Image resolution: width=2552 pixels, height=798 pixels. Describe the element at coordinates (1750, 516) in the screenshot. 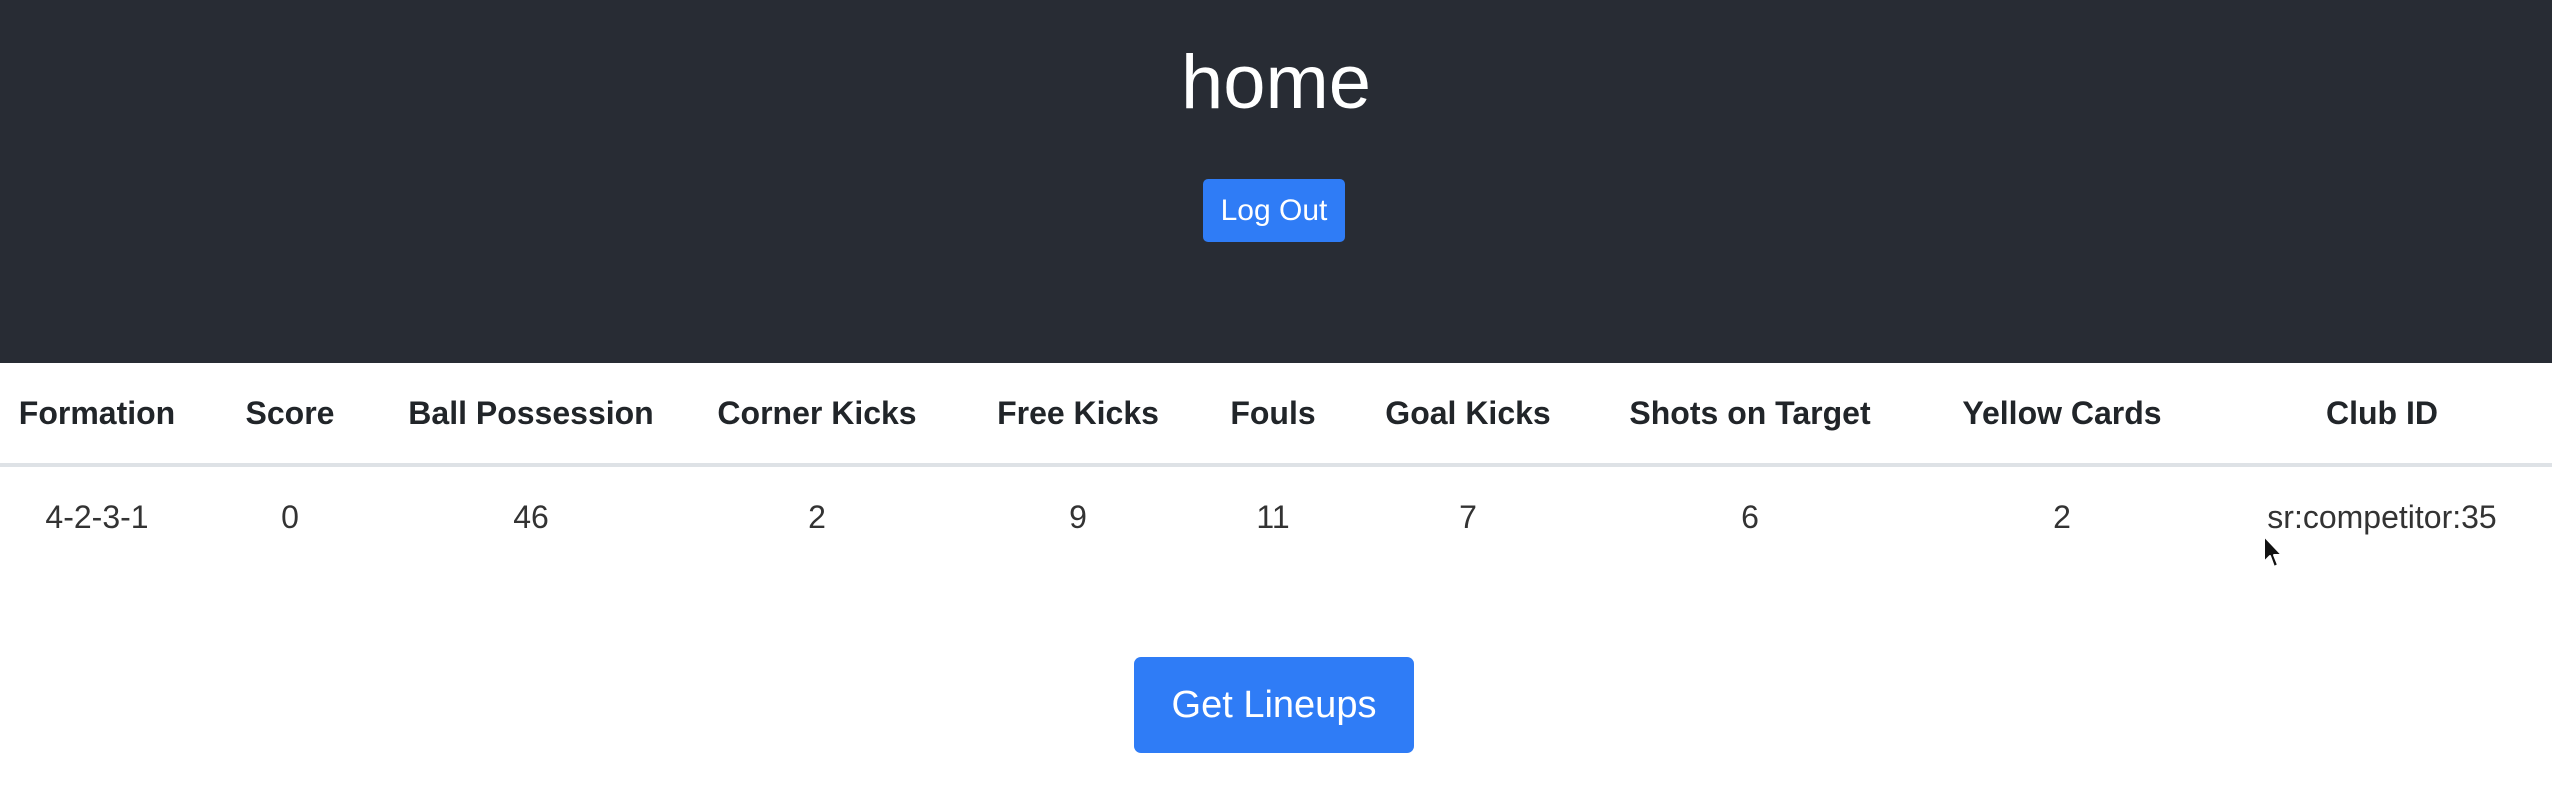

I see `cell-shots-on-target: 6` at that location.